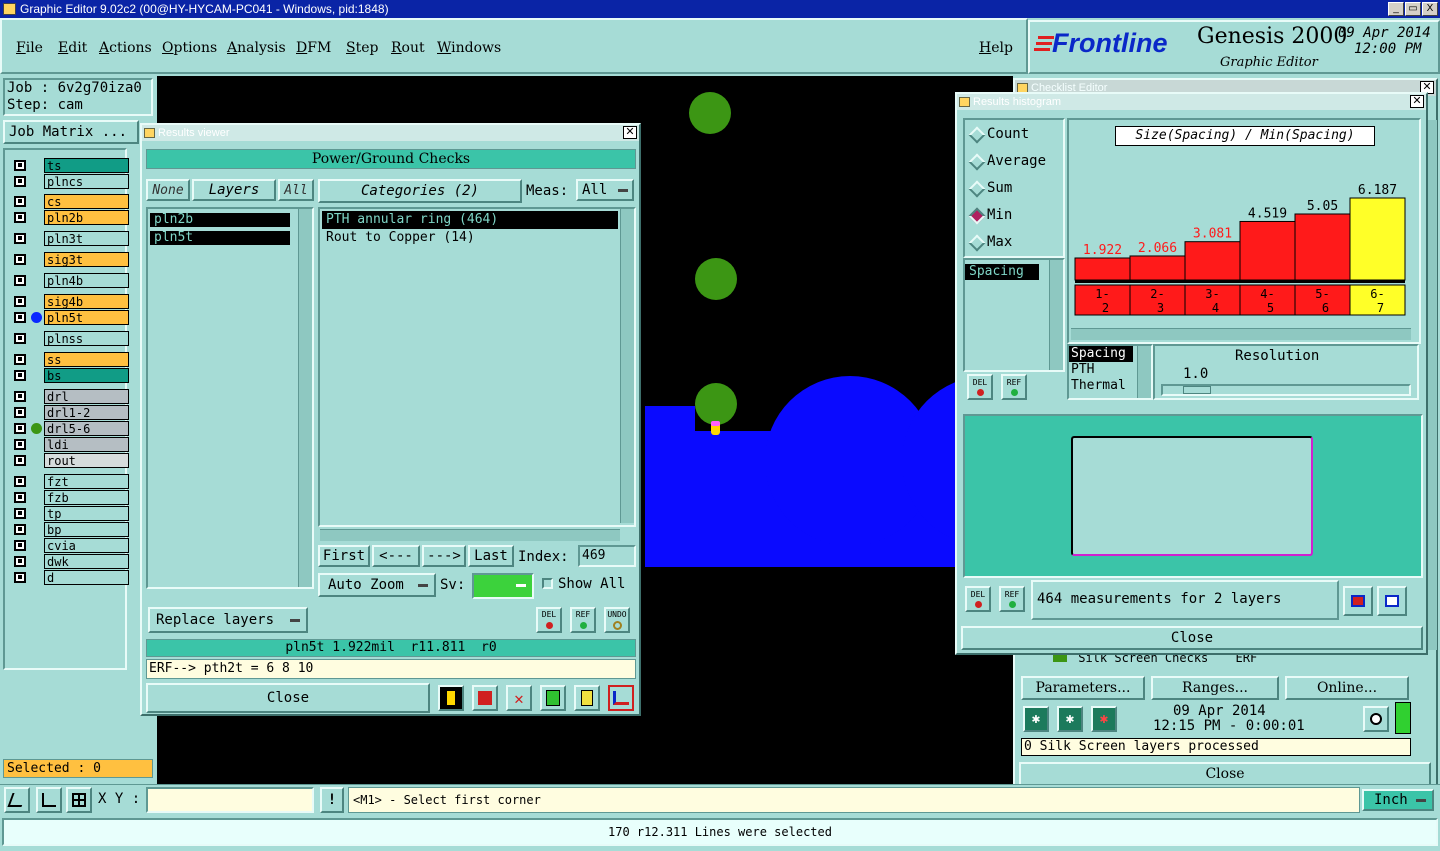 Image resolution: width=1440 pixels, height=851 pixels. What do you see at coordinates (1101, 354) in the screenshot?
I see `measure-list-item: Spacing` at bounding box center [1101, 354].